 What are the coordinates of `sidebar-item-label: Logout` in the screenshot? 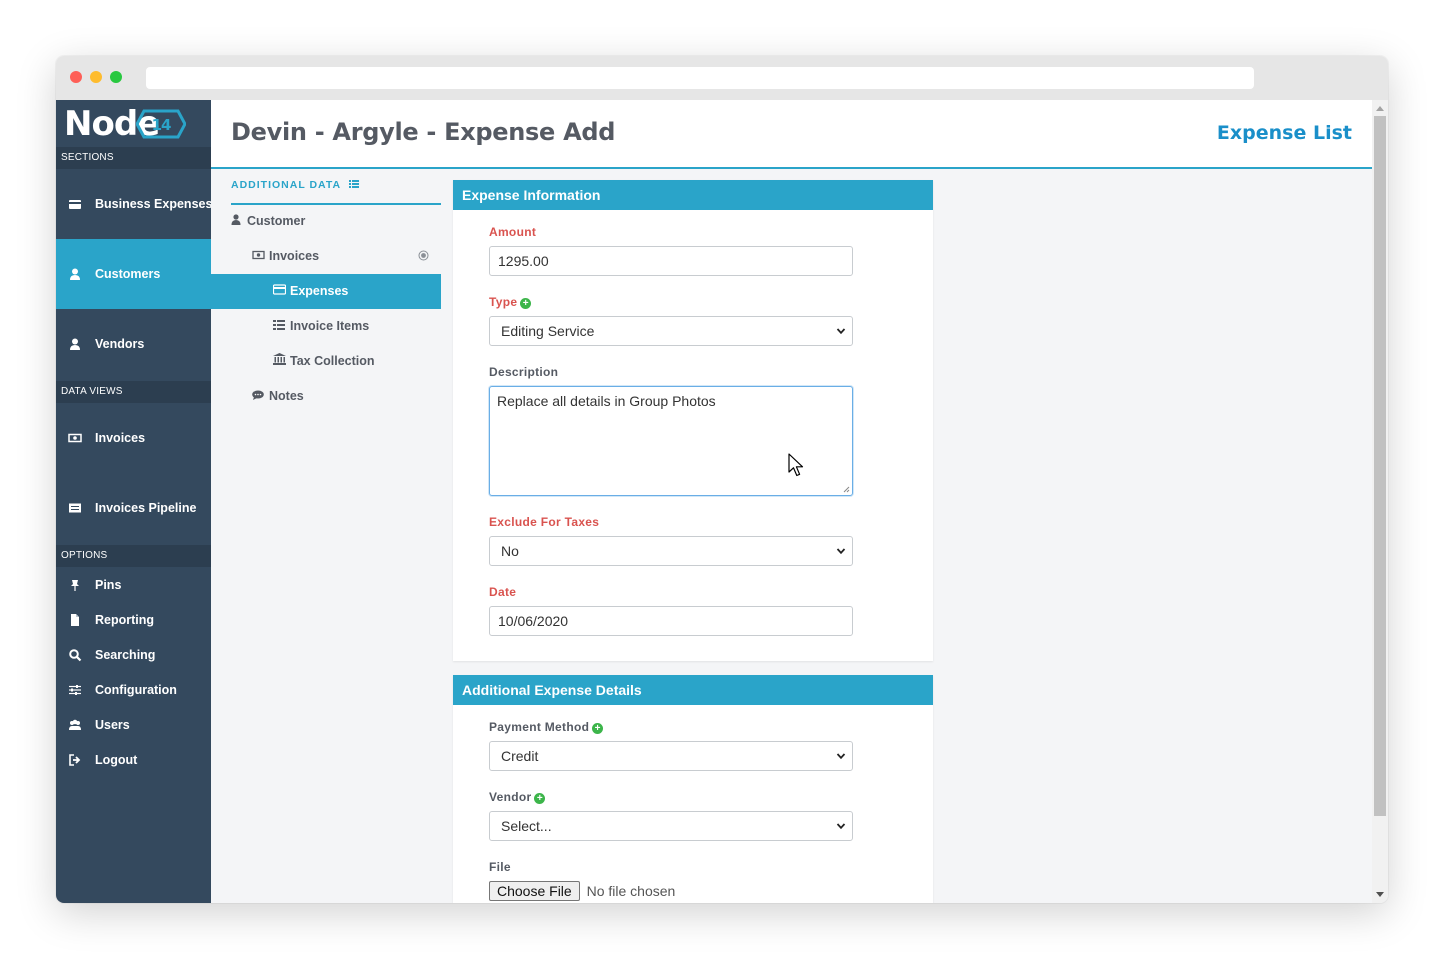 It's located at (116, 760).